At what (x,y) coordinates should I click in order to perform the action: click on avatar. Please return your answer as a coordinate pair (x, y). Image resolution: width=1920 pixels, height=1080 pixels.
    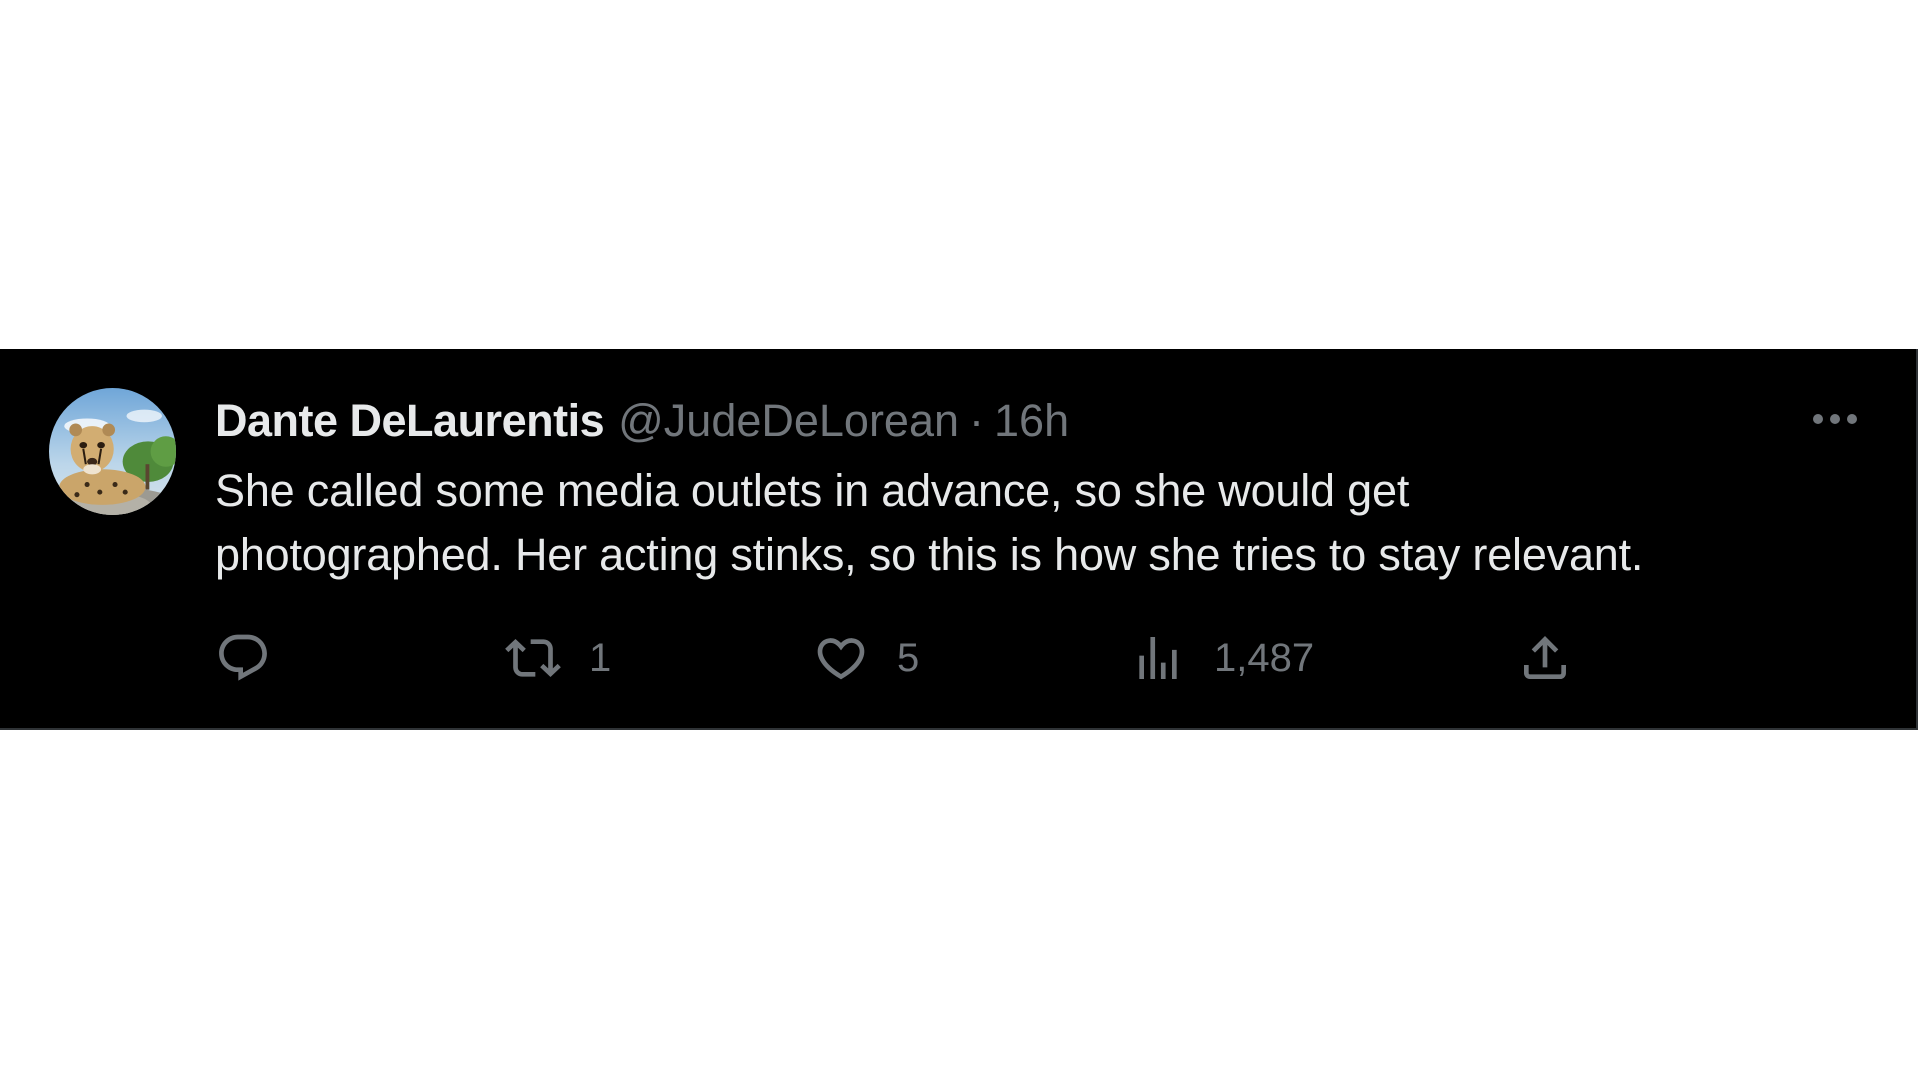
    Looking at the image, I should click on (112, 451).